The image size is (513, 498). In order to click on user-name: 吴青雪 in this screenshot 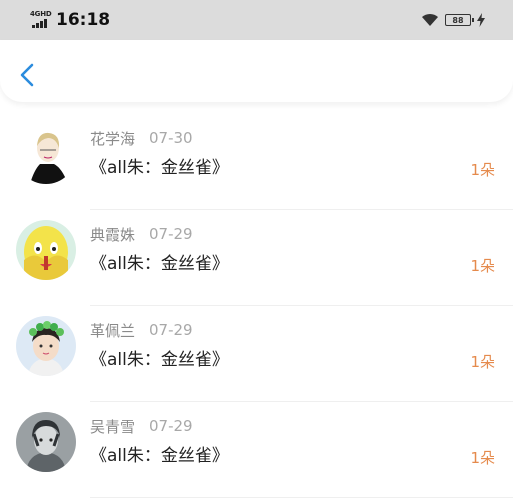, I will do `click(113, 426)`.